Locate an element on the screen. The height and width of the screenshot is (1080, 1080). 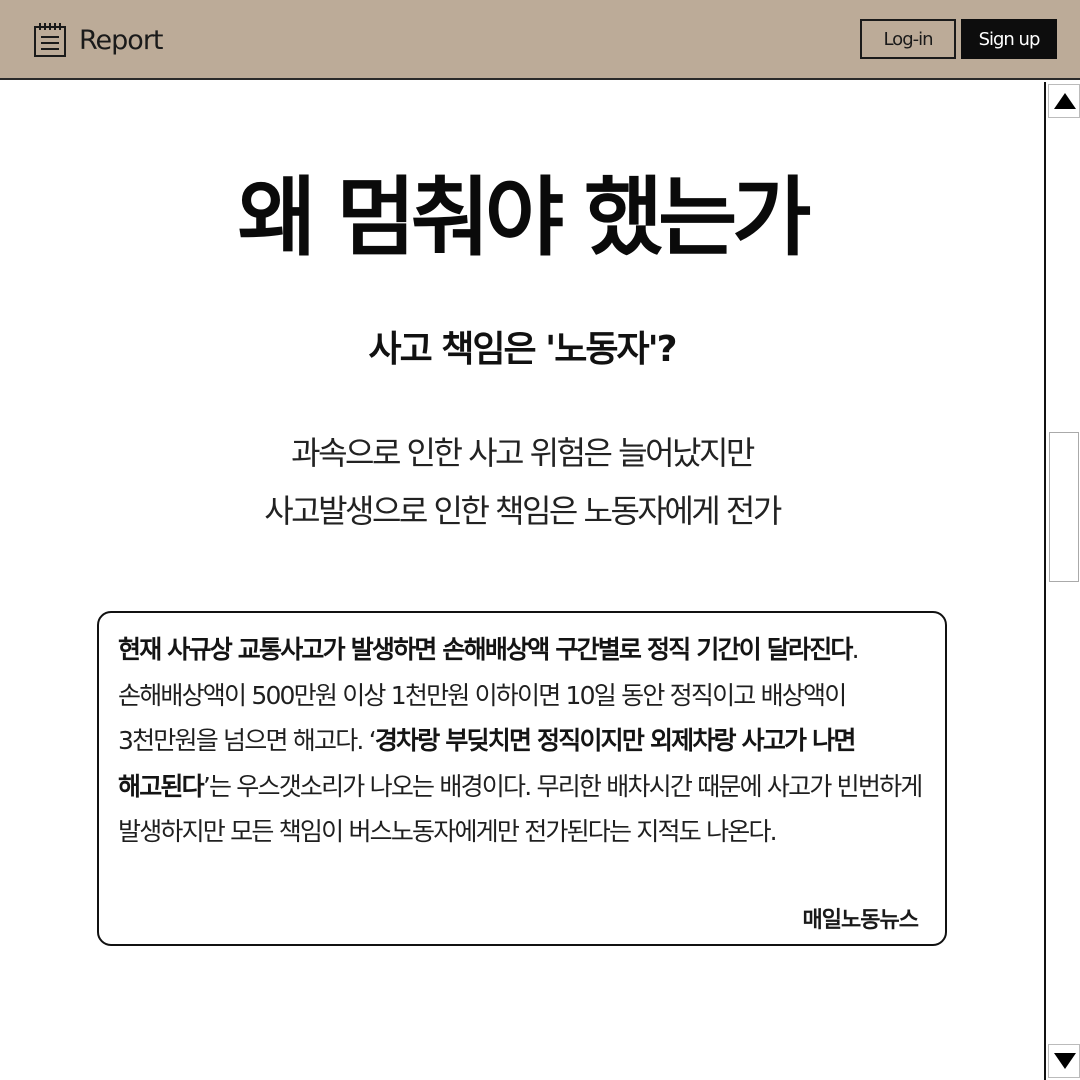
summary-line: 사고발생으로 인한 책임은 노동자에게 전가 is located at coordinates (523, 511).